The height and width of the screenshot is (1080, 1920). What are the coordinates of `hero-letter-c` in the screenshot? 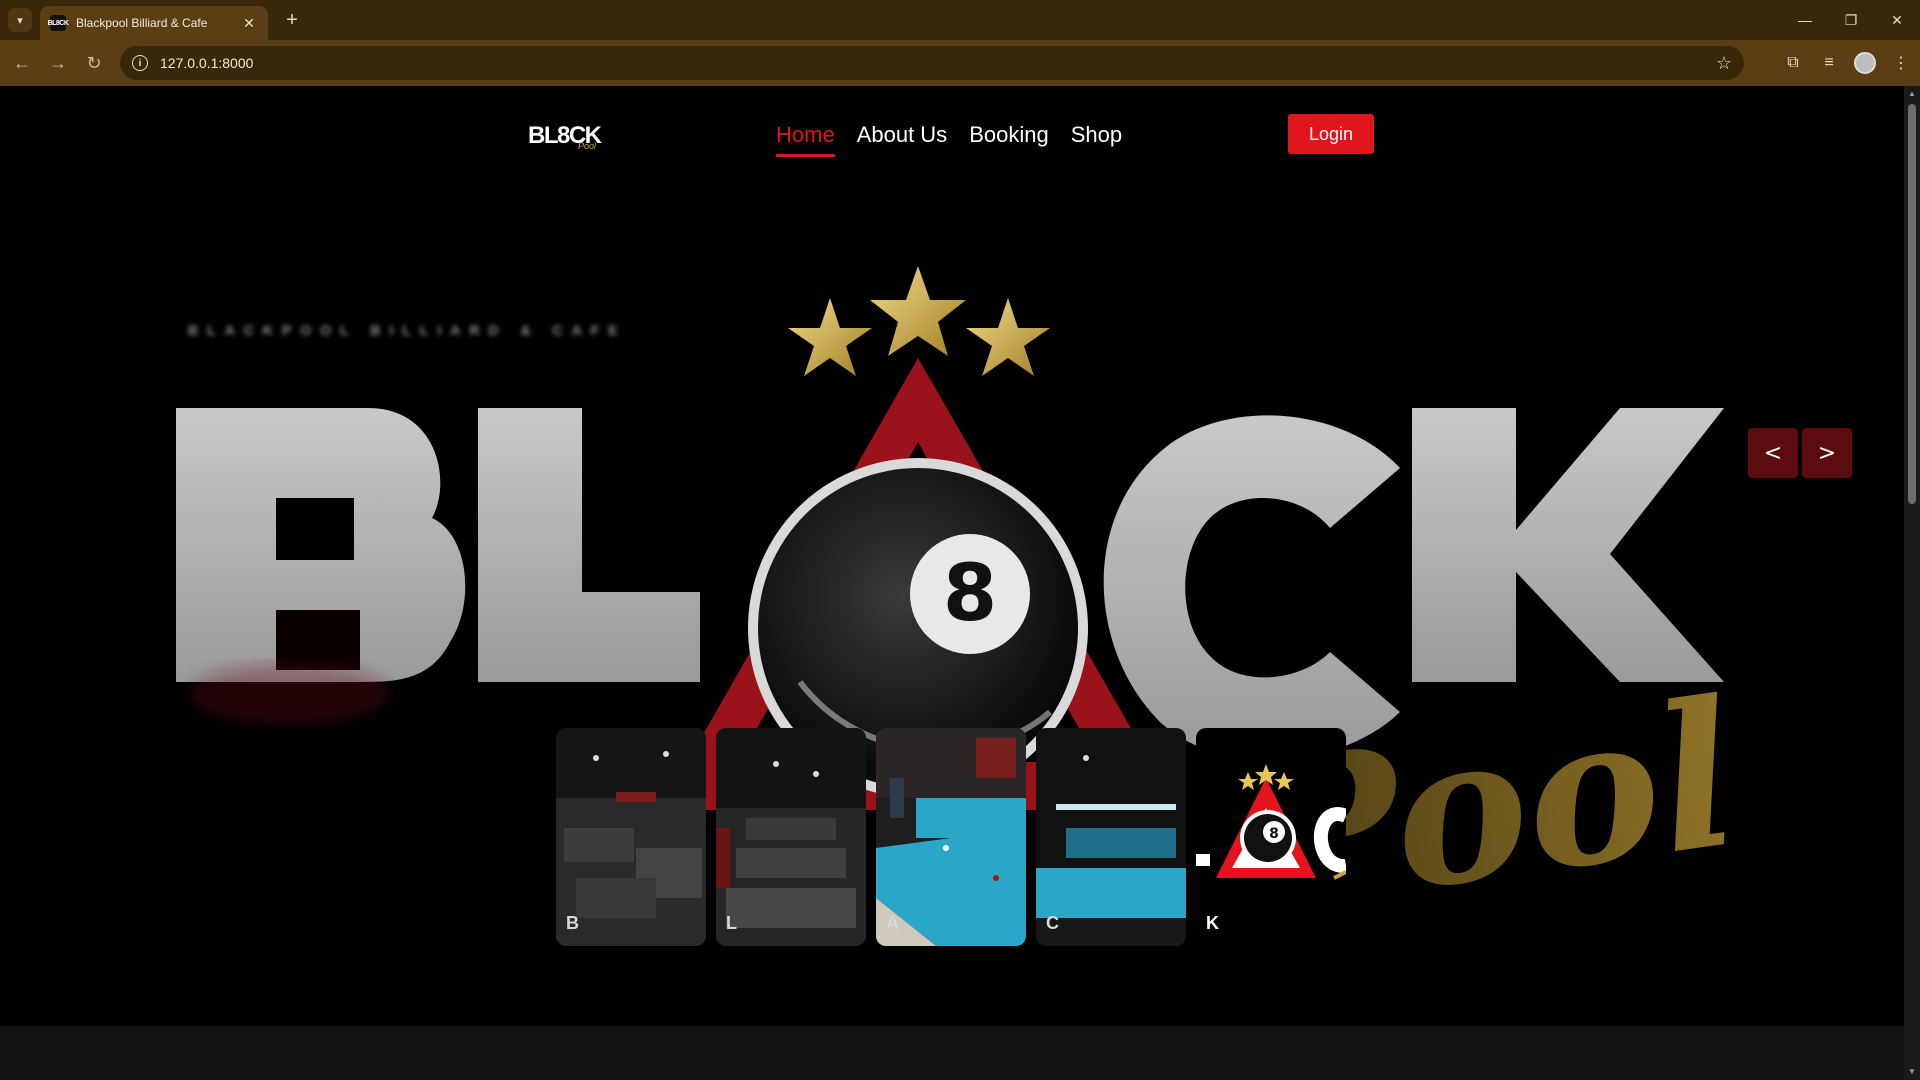 It's located at (1251, 588).